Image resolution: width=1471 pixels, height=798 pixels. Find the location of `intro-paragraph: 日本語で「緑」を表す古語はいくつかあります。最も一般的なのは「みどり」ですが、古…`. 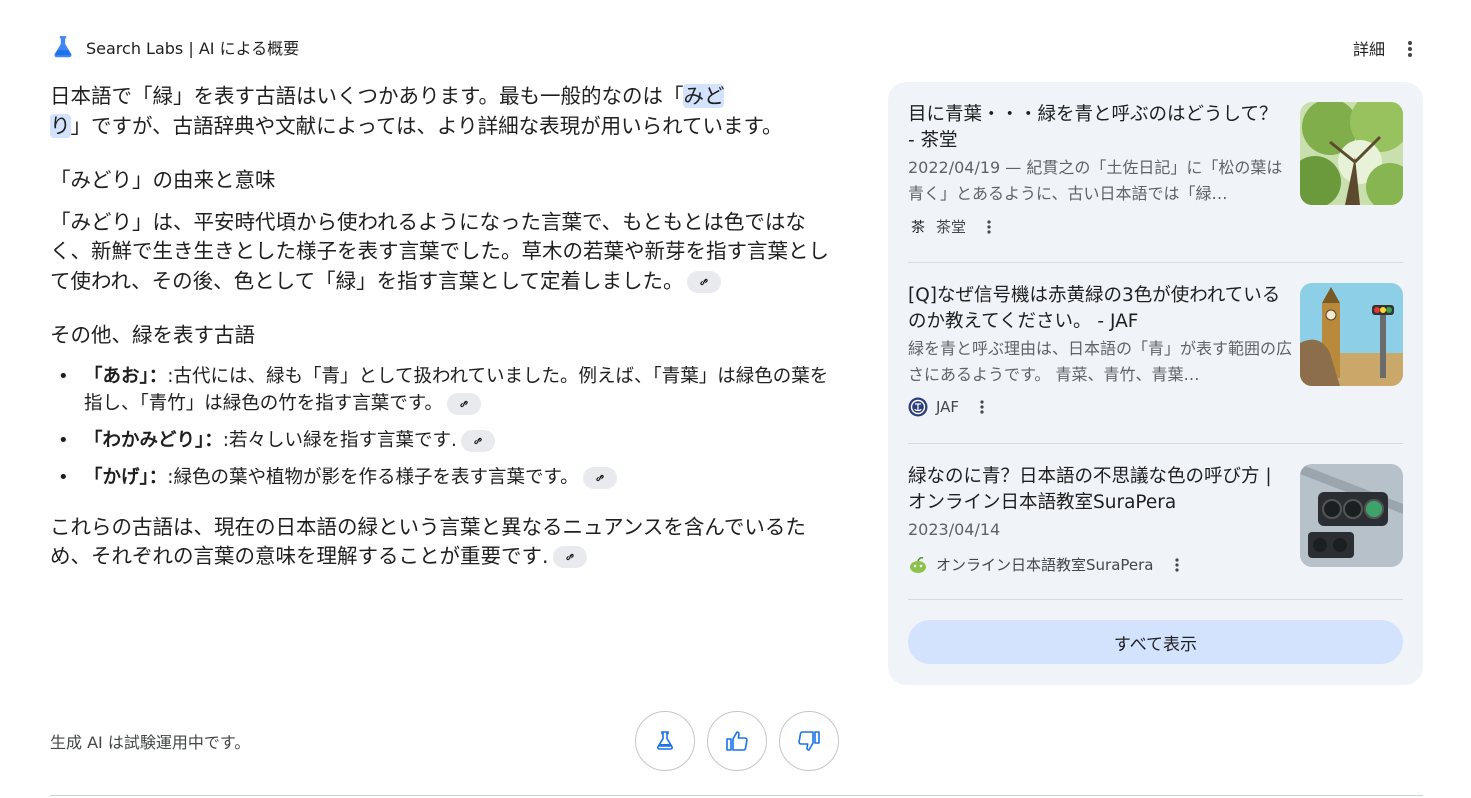

intro-paragraph: 日本語で「緑」を表す古語はいくつかあります。最も一般的なのは「みどり」ですが、古… is located at coordinates (442, 111).